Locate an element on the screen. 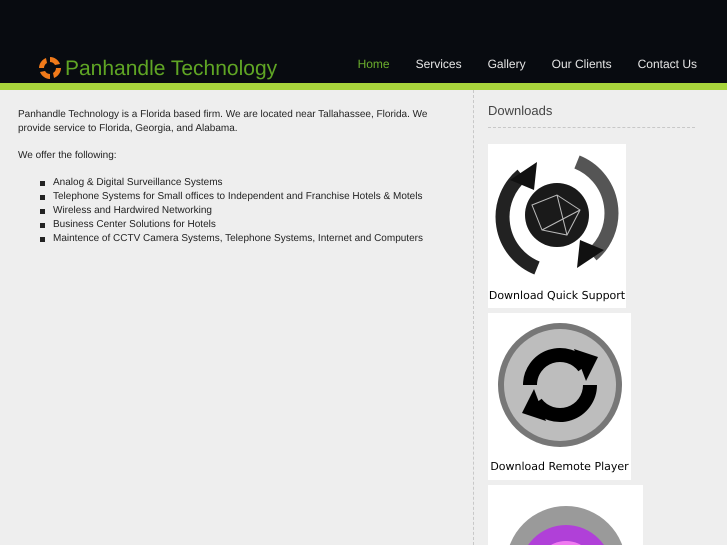  offer-heading: We offer the following: is located at coordinates (68, 156).